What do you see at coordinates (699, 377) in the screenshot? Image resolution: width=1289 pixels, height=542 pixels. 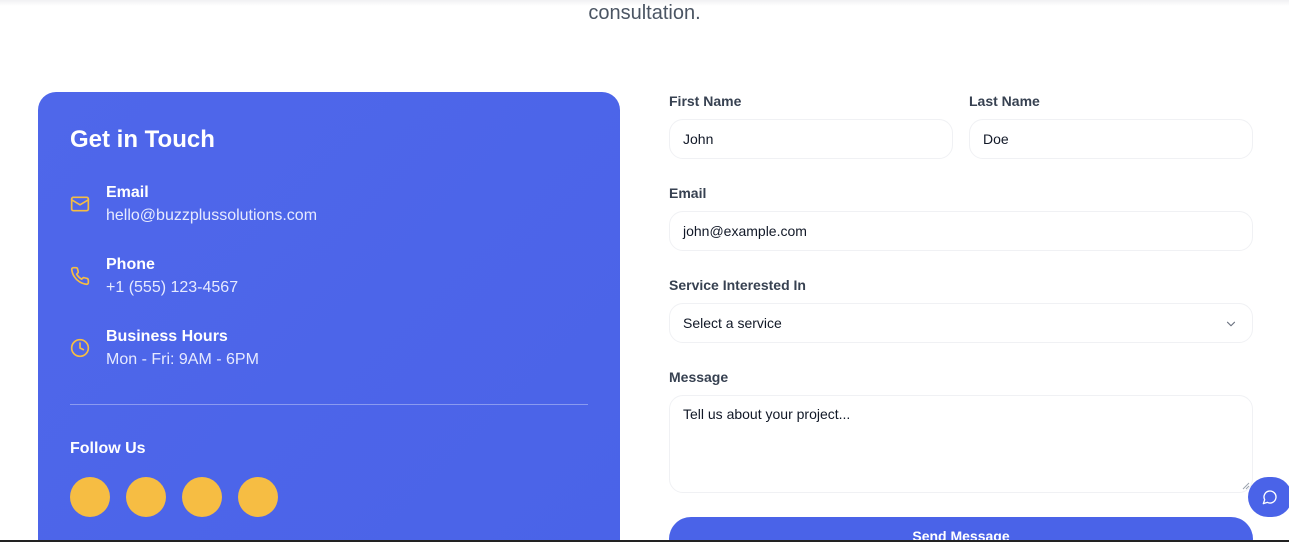 I see `message-label: Message` at bounding box center [699, 377].